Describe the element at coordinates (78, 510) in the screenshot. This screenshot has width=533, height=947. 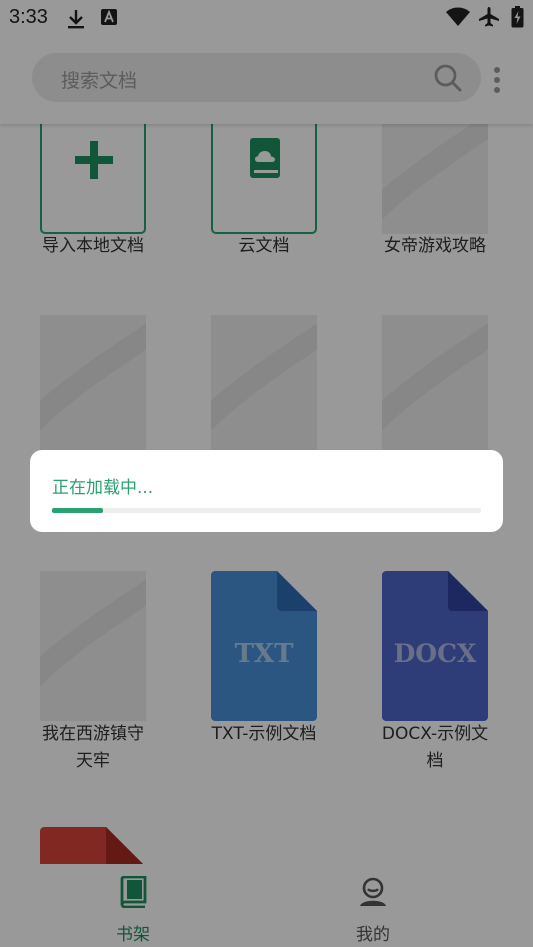
I see `loading-progress-fill` at that location.